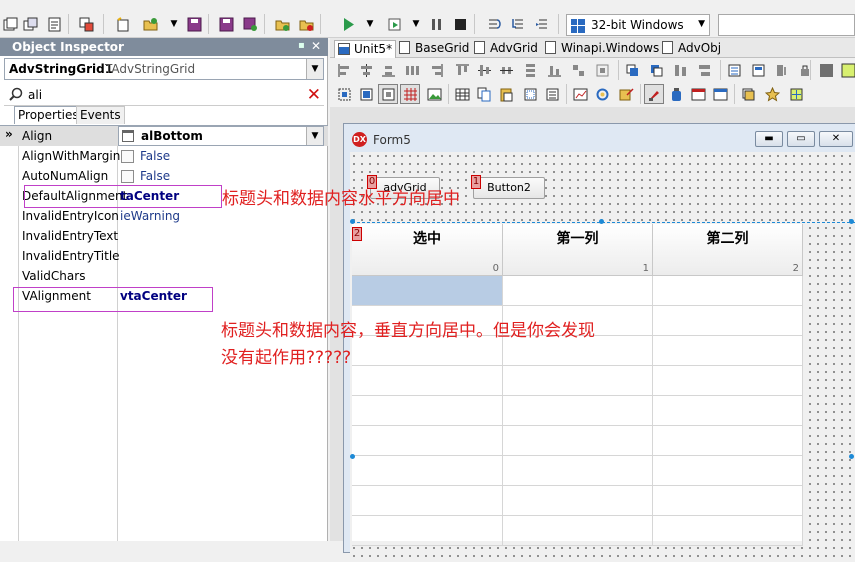 This screenshot has width=855, height=562. Describe the element at coordinates (250, 24) in the screenshot. I see `revert-icon` at that location.